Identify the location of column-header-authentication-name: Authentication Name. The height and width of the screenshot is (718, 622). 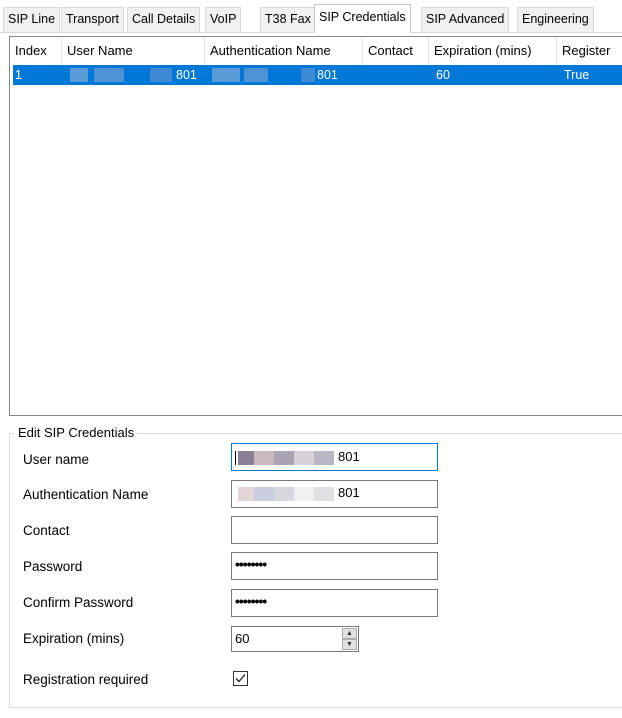
(284, 51).